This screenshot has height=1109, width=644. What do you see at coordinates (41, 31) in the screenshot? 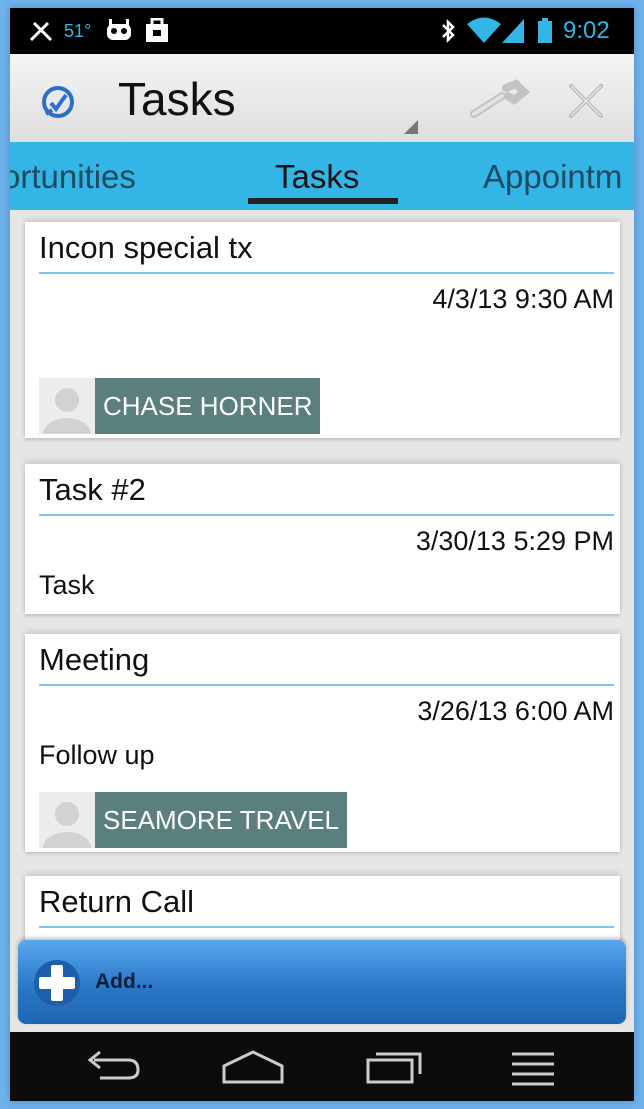
I see `notification-icon` at bounding box center [41, 31].